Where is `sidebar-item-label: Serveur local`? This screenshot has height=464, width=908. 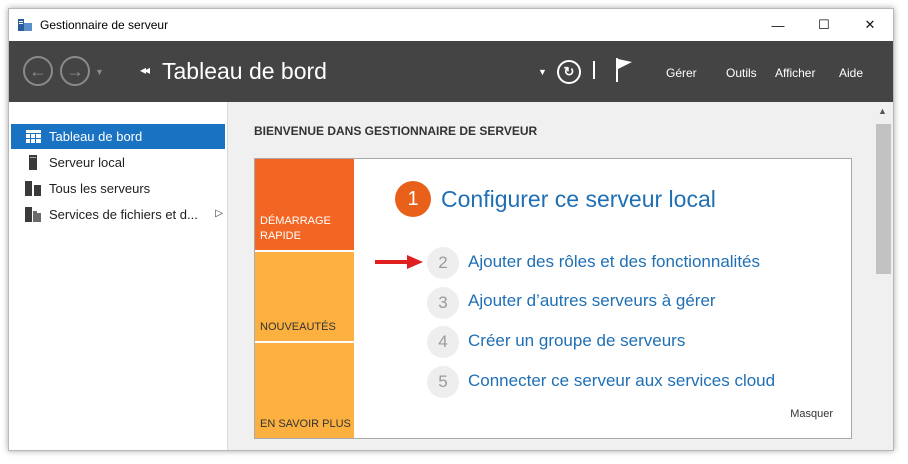
sidebar-item-label: Serveur local is located at coordinates (87, 162).